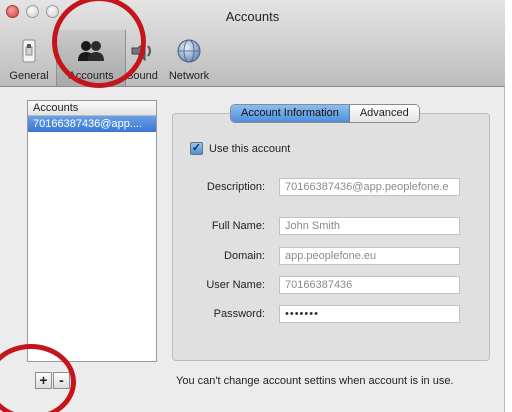  I want to click on description-field: 70166387436@app.peoplefone.e, so click(369, 187).